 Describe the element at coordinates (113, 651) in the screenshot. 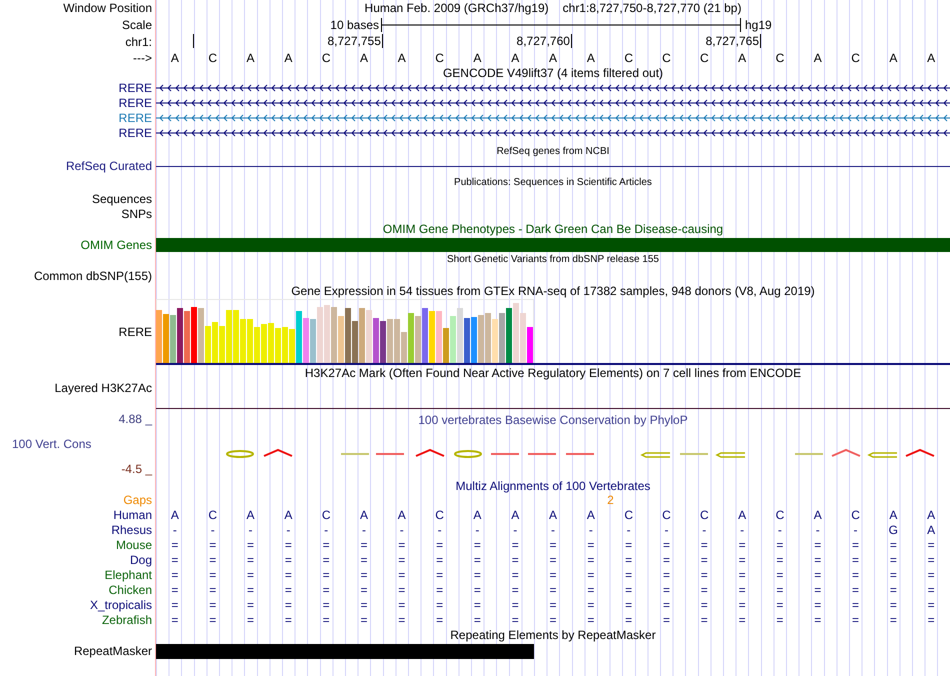

I see `track-label: RepeatMasker` at that location.